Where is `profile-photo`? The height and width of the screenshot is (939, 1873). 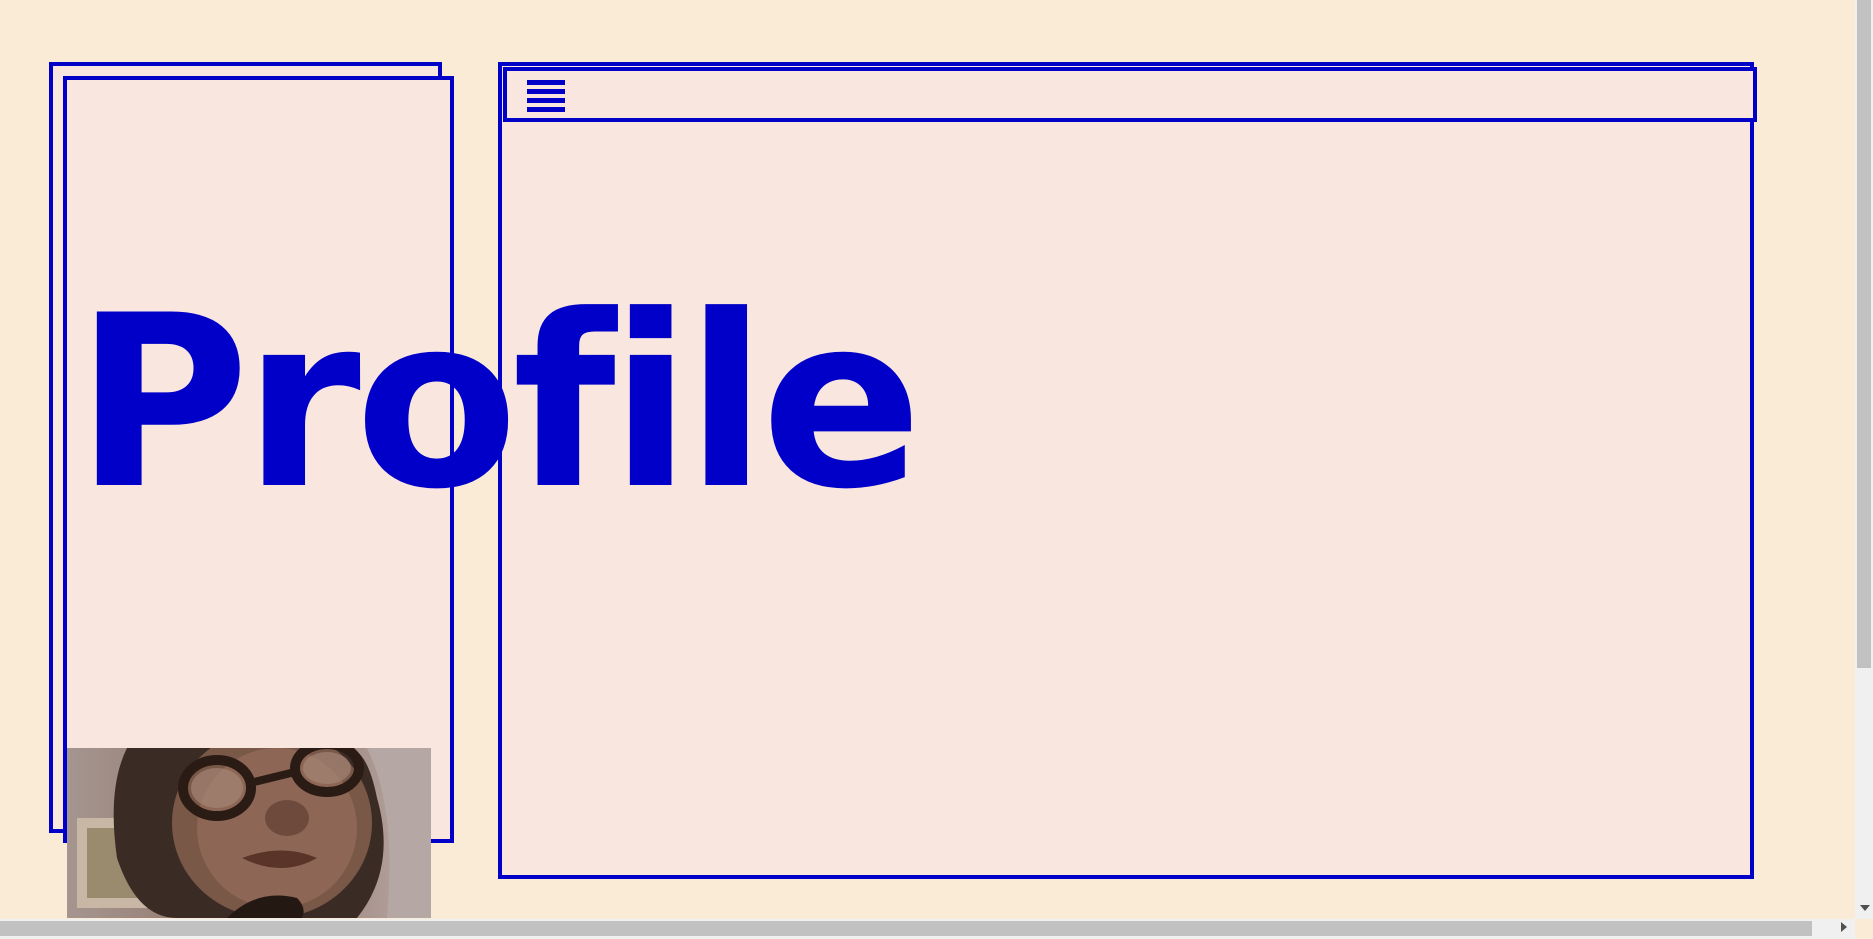 profile-photo is located at coordinates (249, 833).